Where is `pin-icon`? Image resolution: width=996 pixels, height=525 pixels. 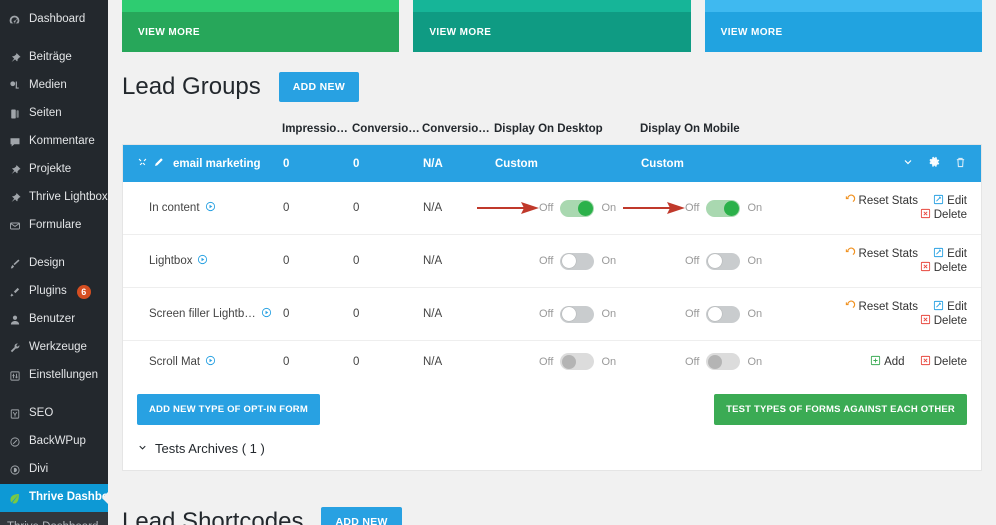
pin-icon is located at coordinates (14, 170).